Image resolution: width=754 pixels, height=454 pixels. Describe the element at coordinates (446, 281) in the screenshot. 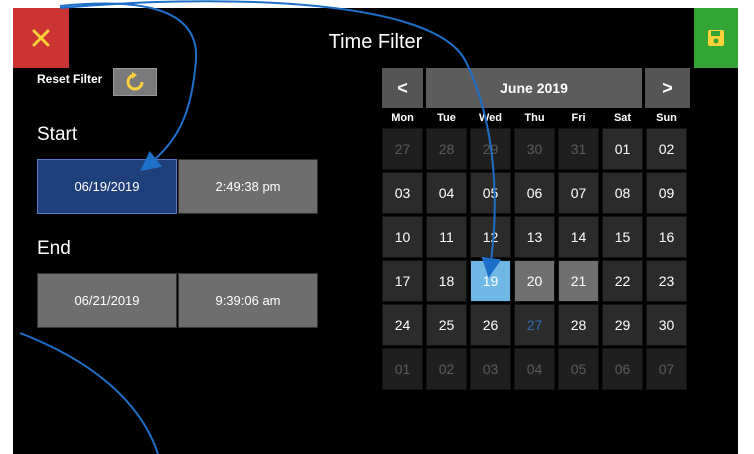

I see `calendar-day: 18` at that location.